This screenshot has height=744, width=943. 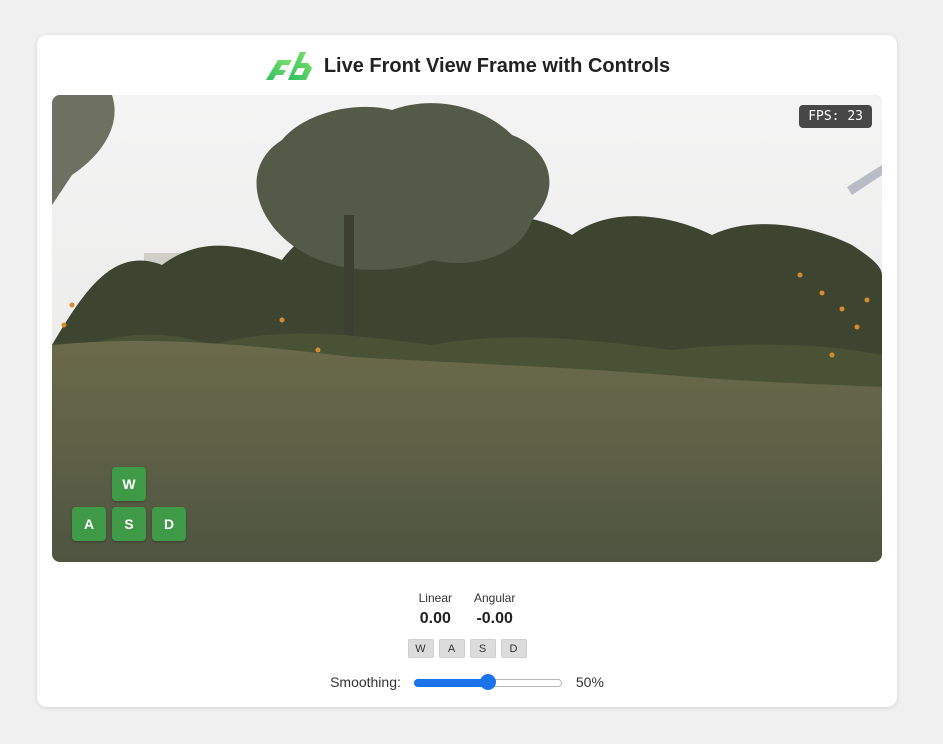 What do you see at coordinates (467, 648) in the screenshot?
I see `key-indicators: W A S D` at bounding box center [467, 648].